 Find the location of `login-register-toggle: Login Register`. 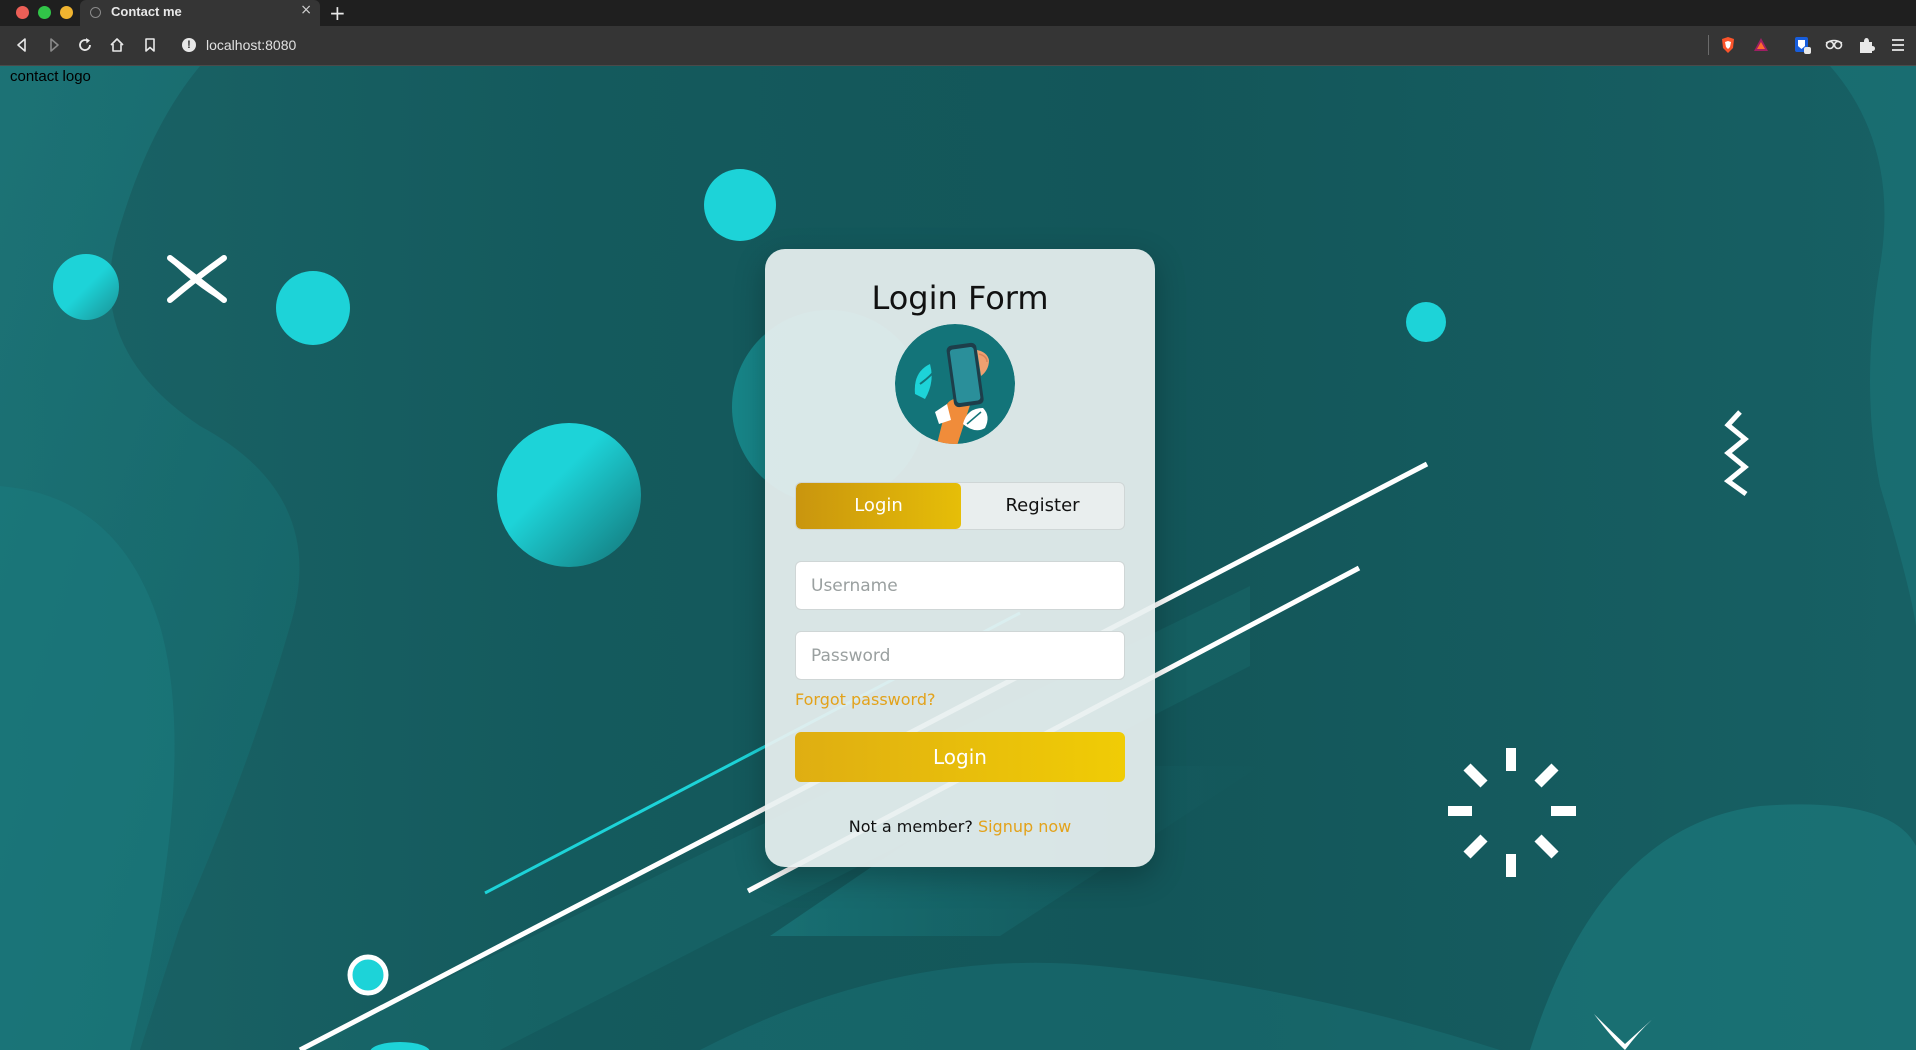

login-register-toggle: Login Register is located at coordinates (960, 506).